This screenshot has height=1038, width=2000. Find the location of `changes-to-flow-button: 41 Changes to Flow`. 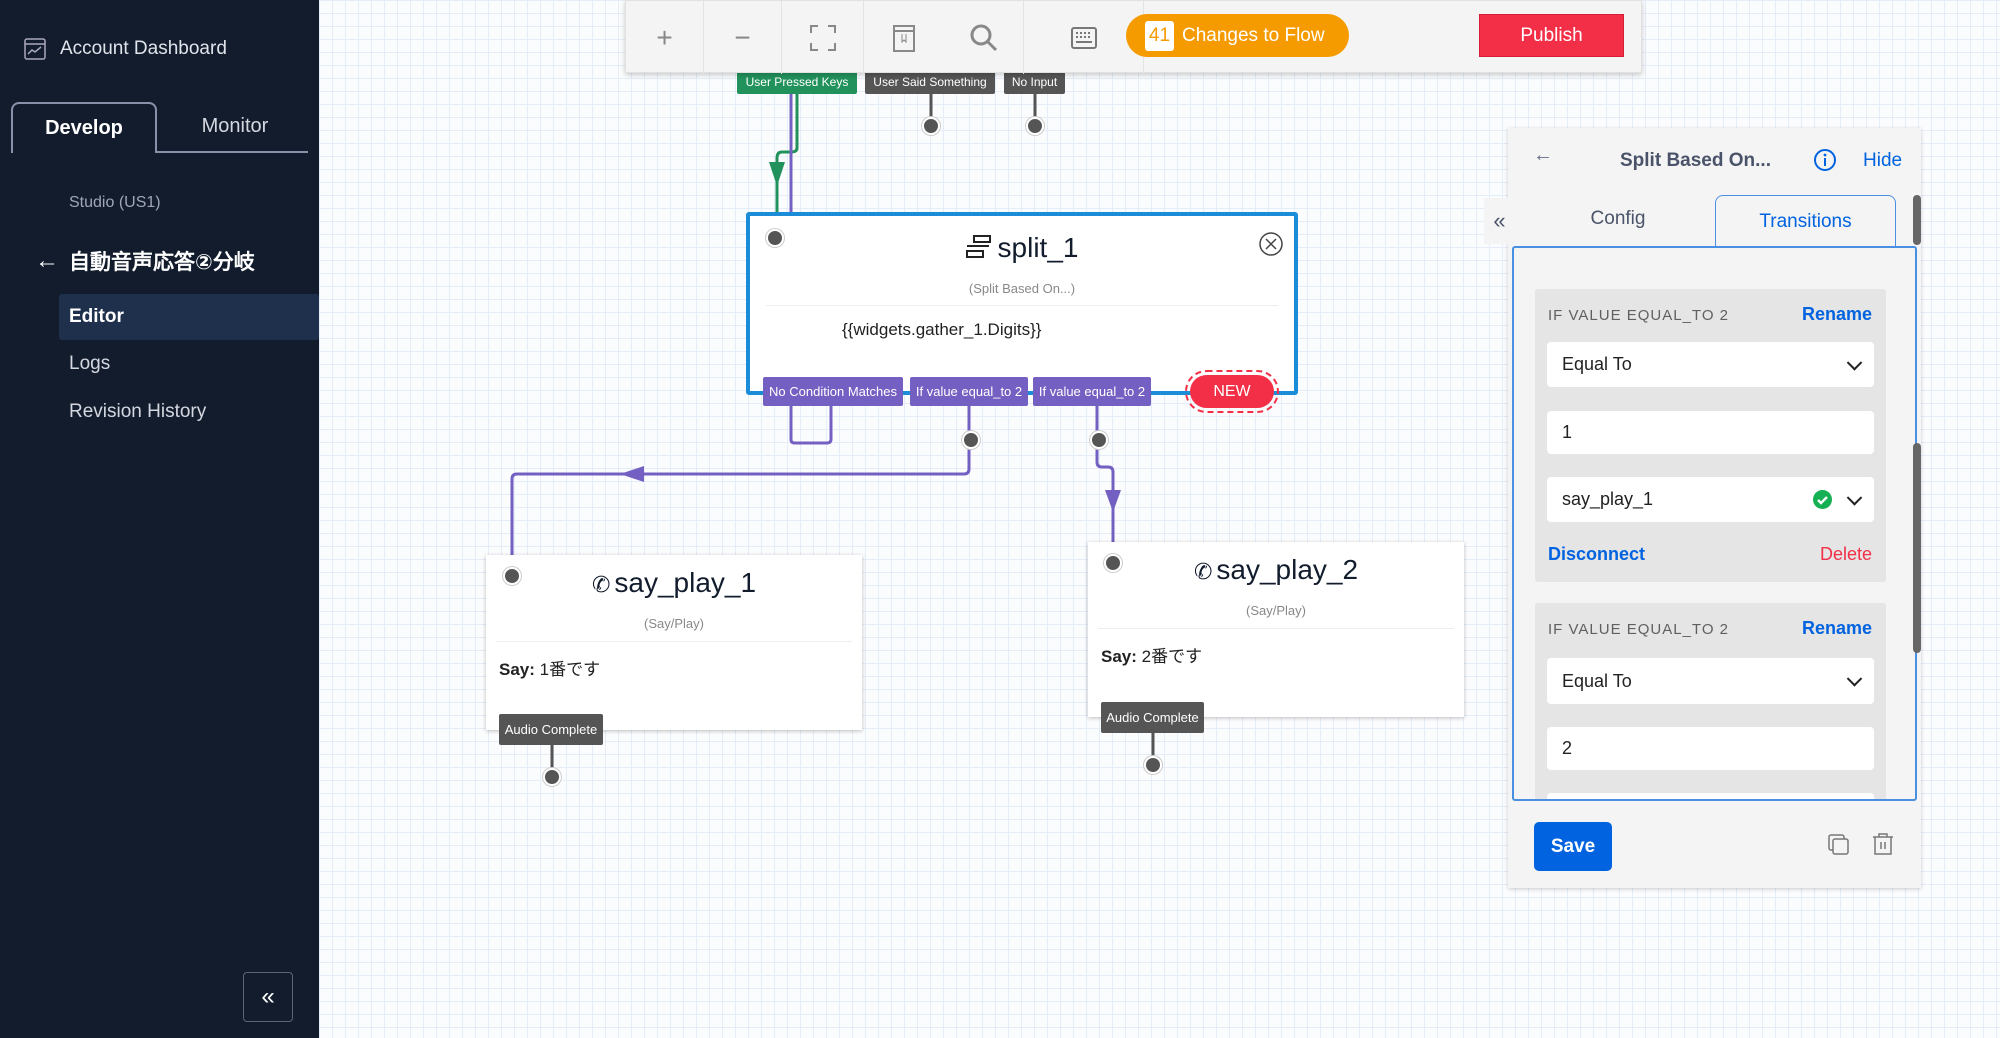

changes-to-flow-button: 41 Changes to Flow is located at coordinates (1237, 35).